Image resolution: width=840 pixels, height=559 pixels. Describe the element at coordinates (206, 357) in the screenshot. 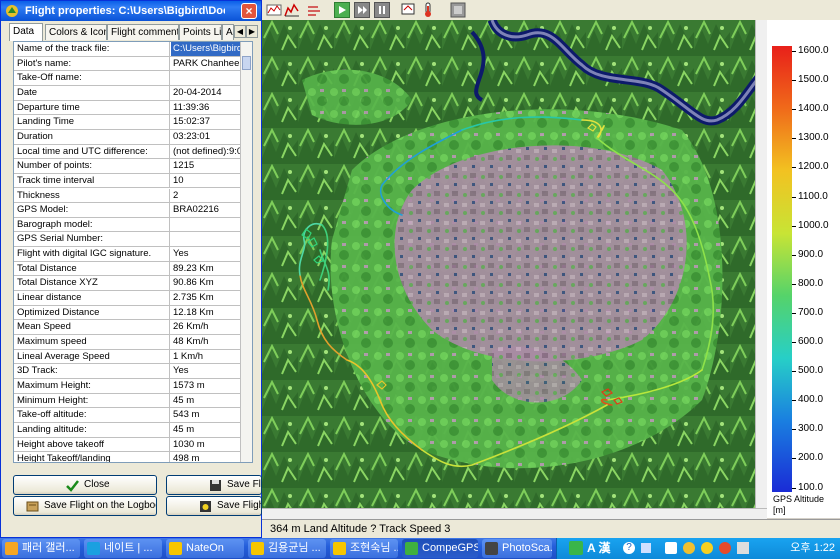

I see `property-value: 1 Km/h` at that location.